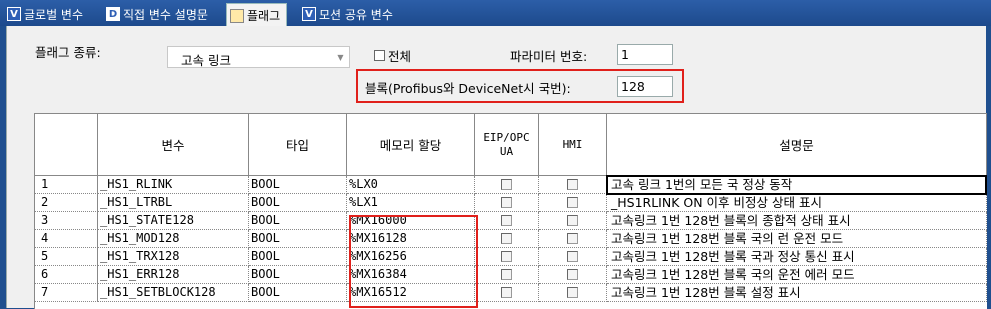 The width and height of the screenshot is (991, 309). What do you see at coordinates (400, 56) in the screenshot?
I see `all-label: 전체` at bounding box center [400, 56].